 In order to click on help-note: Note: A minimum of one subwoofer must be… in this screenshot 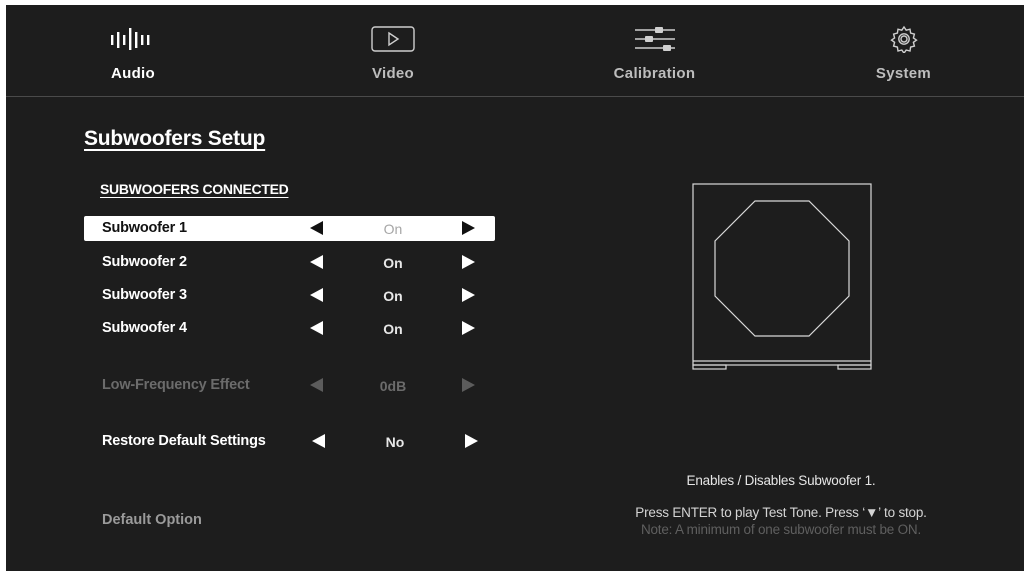, I will do `click(781, 529)`.